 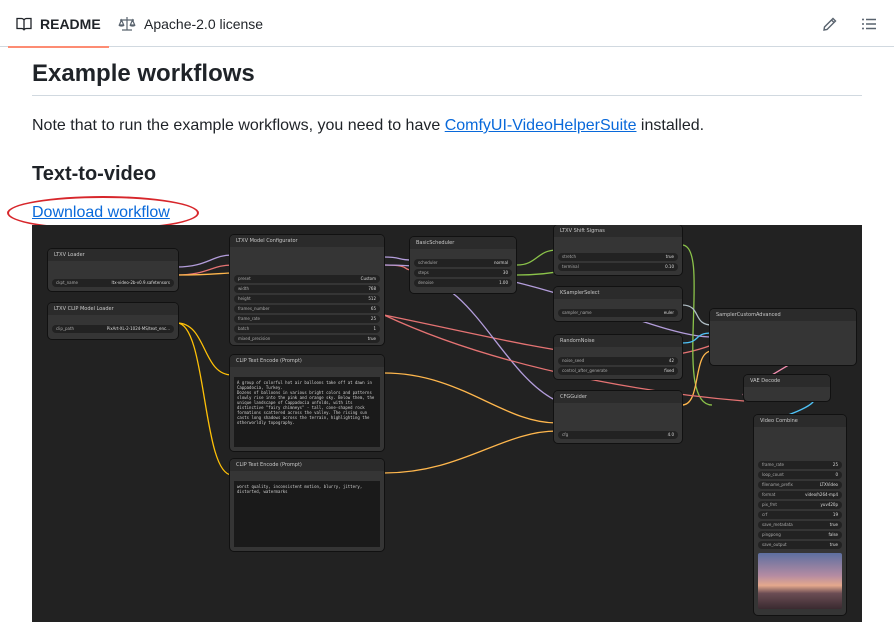 I want to click on widget-label: pingpong, so click(x=771, y=534).